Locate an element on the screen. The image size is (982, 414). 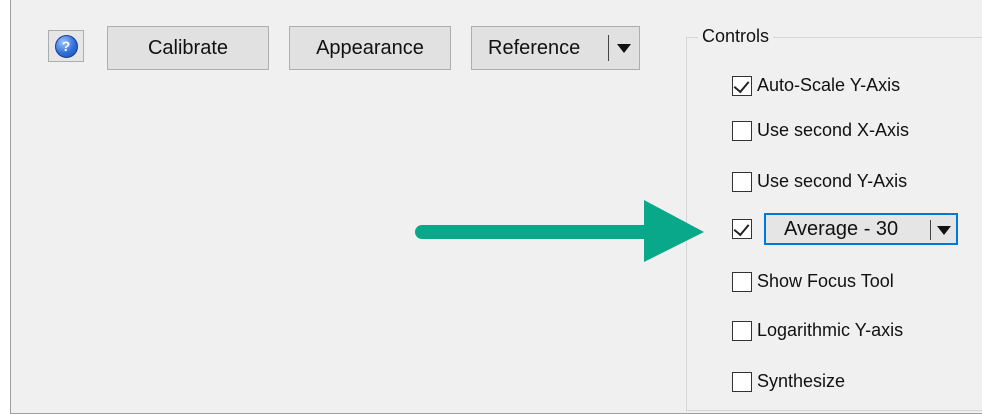
synthesize-checkbox is located at coordinates (742, 381).